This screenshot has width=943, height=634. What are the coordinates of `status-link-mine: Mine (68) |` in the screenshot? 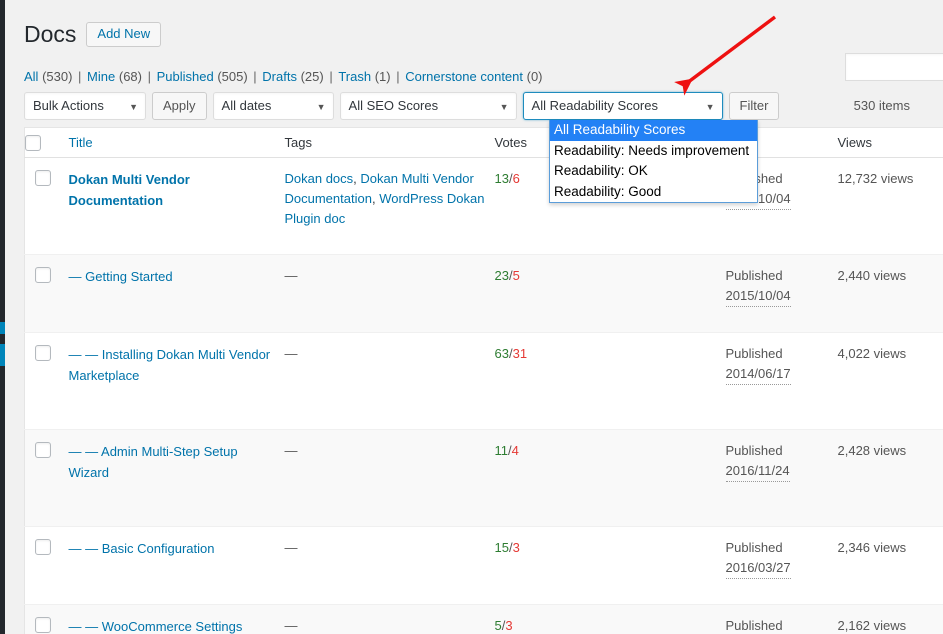 It's located at (122, 76).